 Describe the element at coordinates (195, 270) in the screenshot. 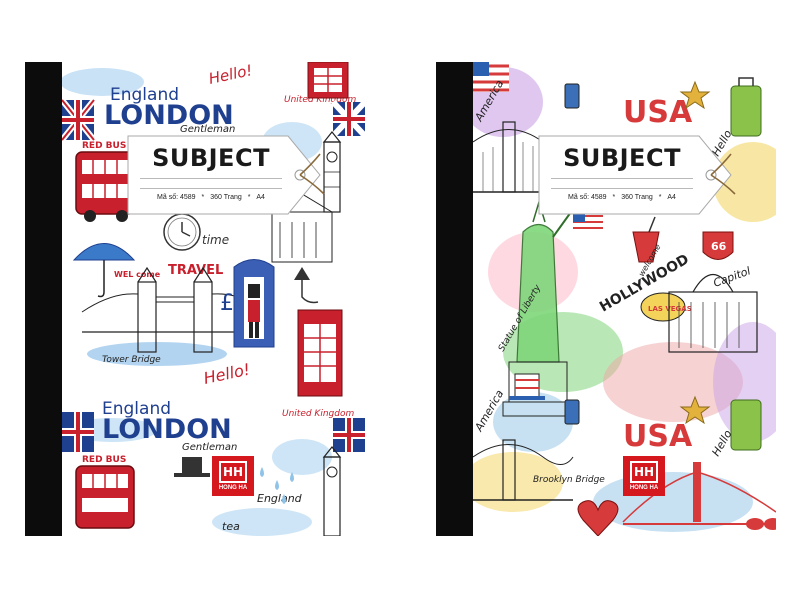

I see `doodle-travel: TRAVEL` at that location.